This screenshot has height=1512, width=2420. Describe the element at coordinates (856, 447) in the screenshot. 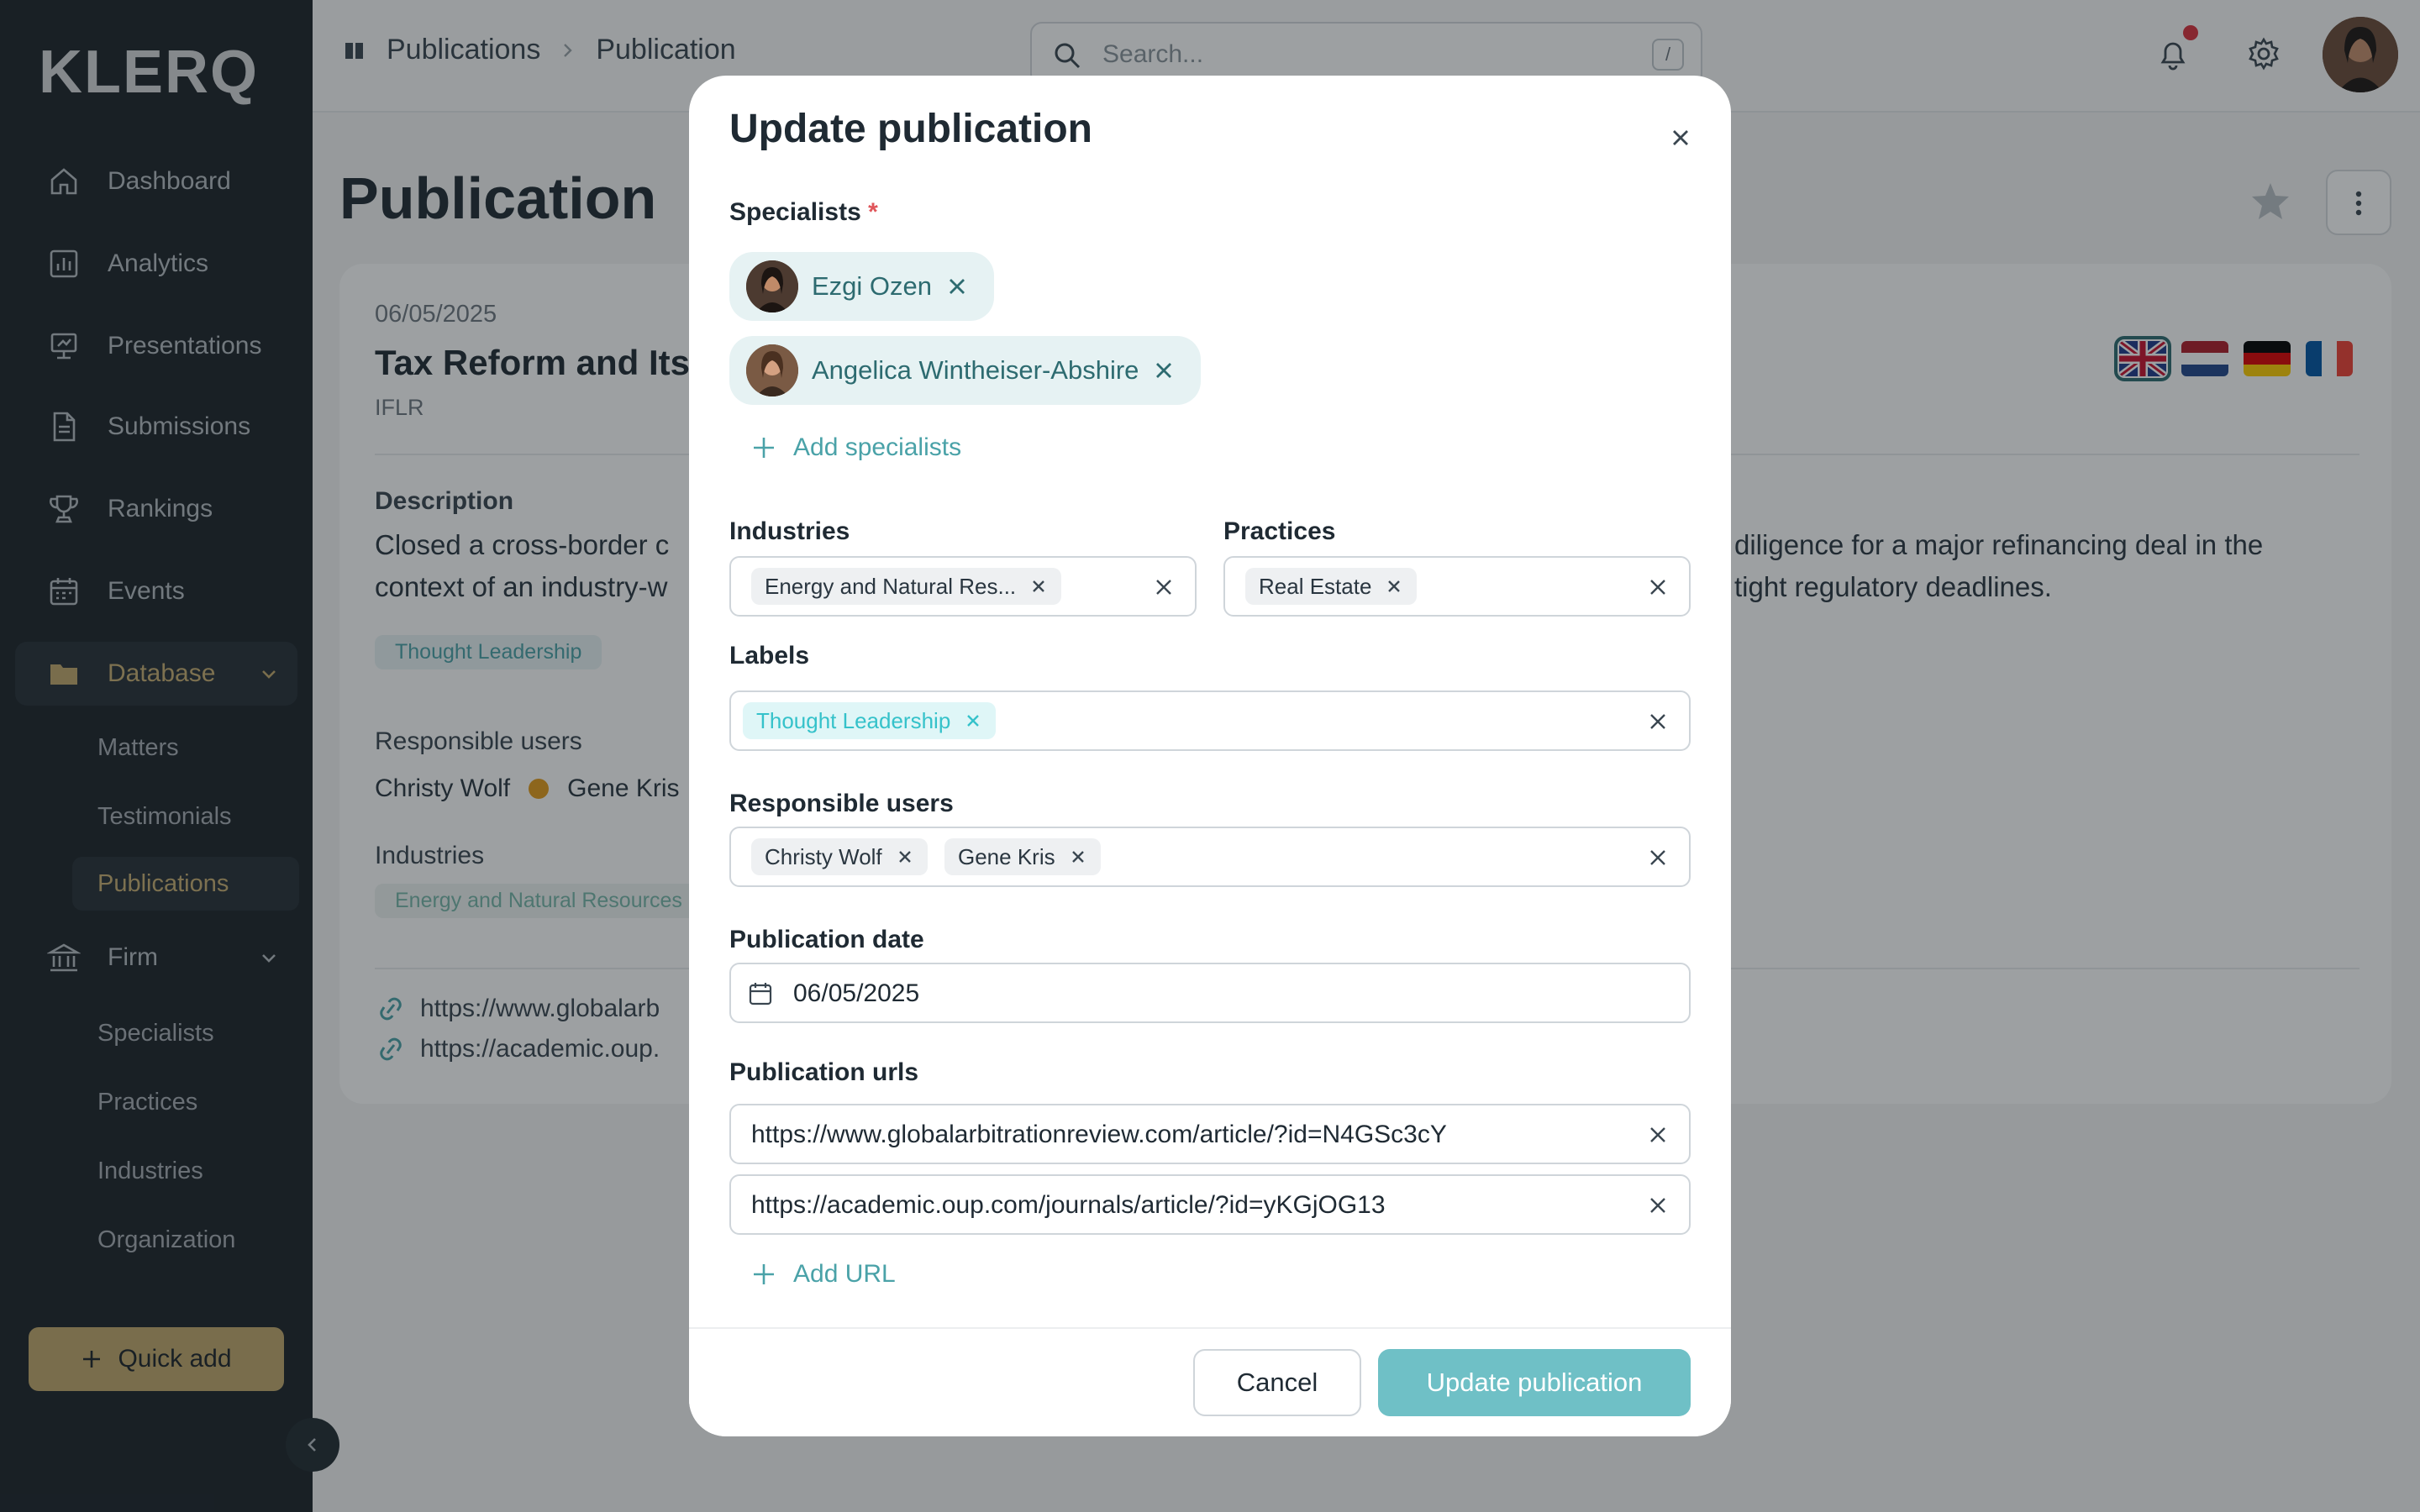

I see `add-specialists-button: Add specialists` at that location.